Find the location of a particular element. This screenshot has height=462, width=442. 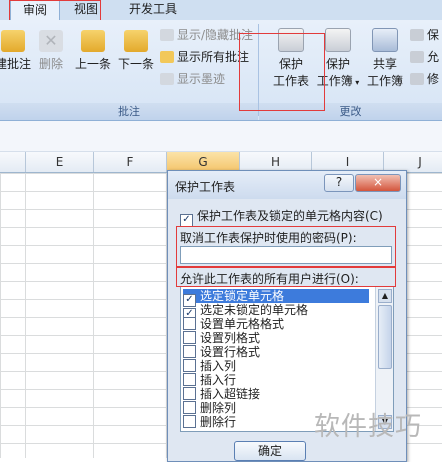

show-all-comments-label: 显示所有批注 is located at coordinates (213, 57).